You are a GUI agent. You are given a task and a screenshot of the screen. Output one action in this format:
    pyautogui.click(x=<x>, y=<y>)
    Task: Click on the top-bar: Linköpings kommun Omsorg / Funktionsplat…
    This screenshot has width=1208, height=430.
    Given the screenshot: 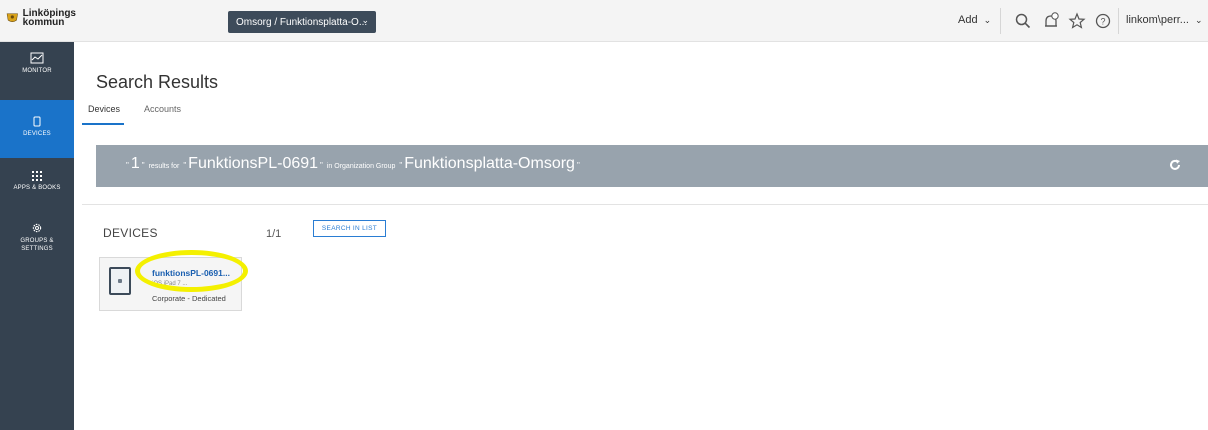 What is the action you would take?
    pyautogui.click(x=604, y=21)
    